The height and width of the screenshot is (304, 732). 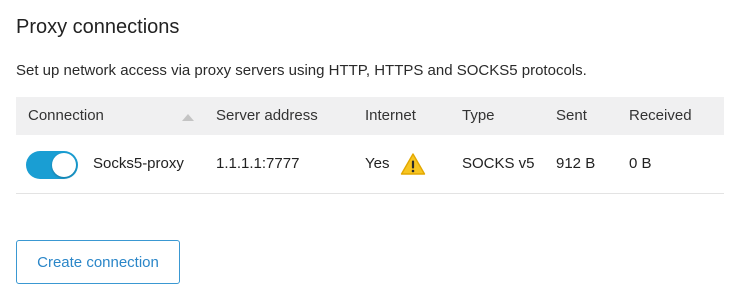 I want to click on toggle-knob, so click(x=64, y=165).